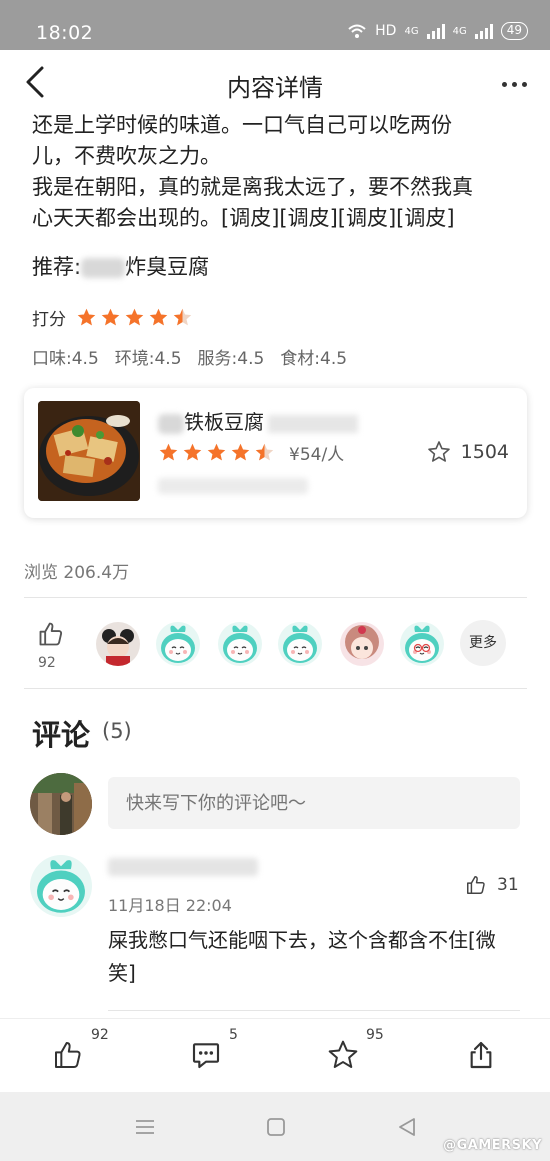  I want to click on comment-like-count: 31, so click(508, 885).